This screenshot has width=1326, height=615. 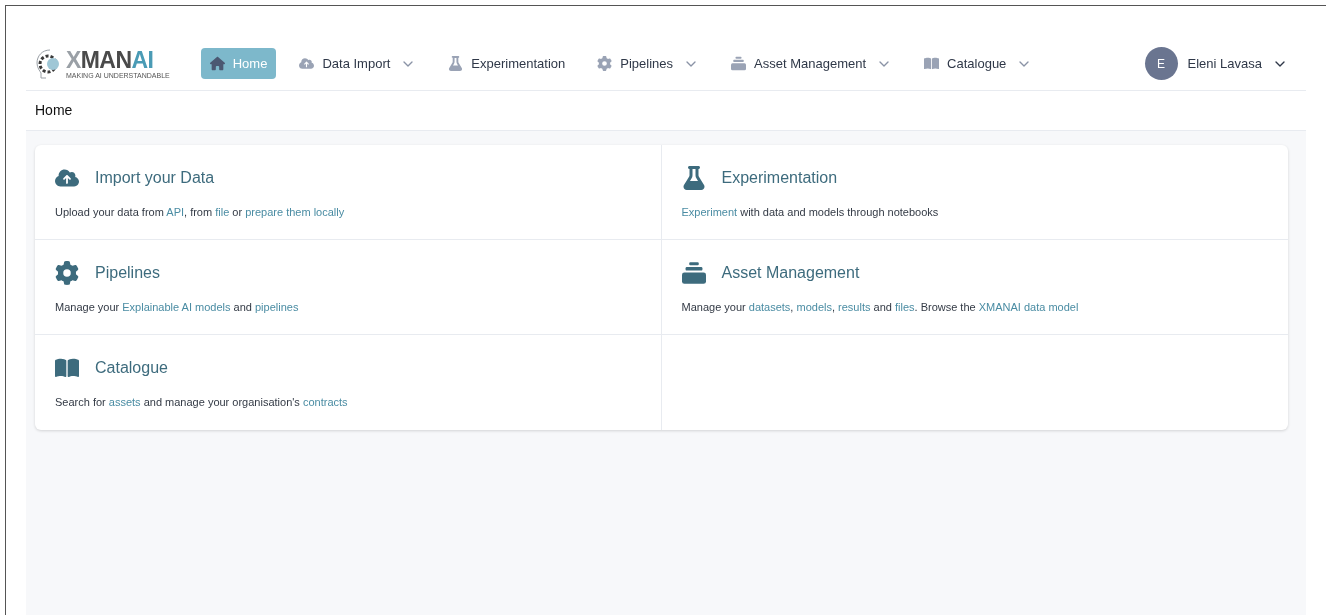 I want to click on link: pipelines, so click(x=276, y=307).